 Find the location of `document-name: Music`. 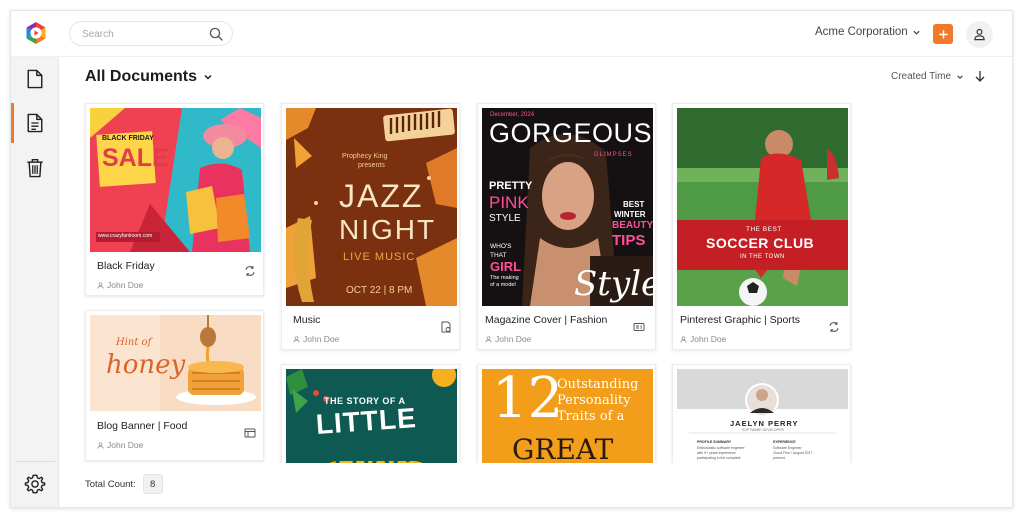

document-name: Music is located at coordinates (307, 320).